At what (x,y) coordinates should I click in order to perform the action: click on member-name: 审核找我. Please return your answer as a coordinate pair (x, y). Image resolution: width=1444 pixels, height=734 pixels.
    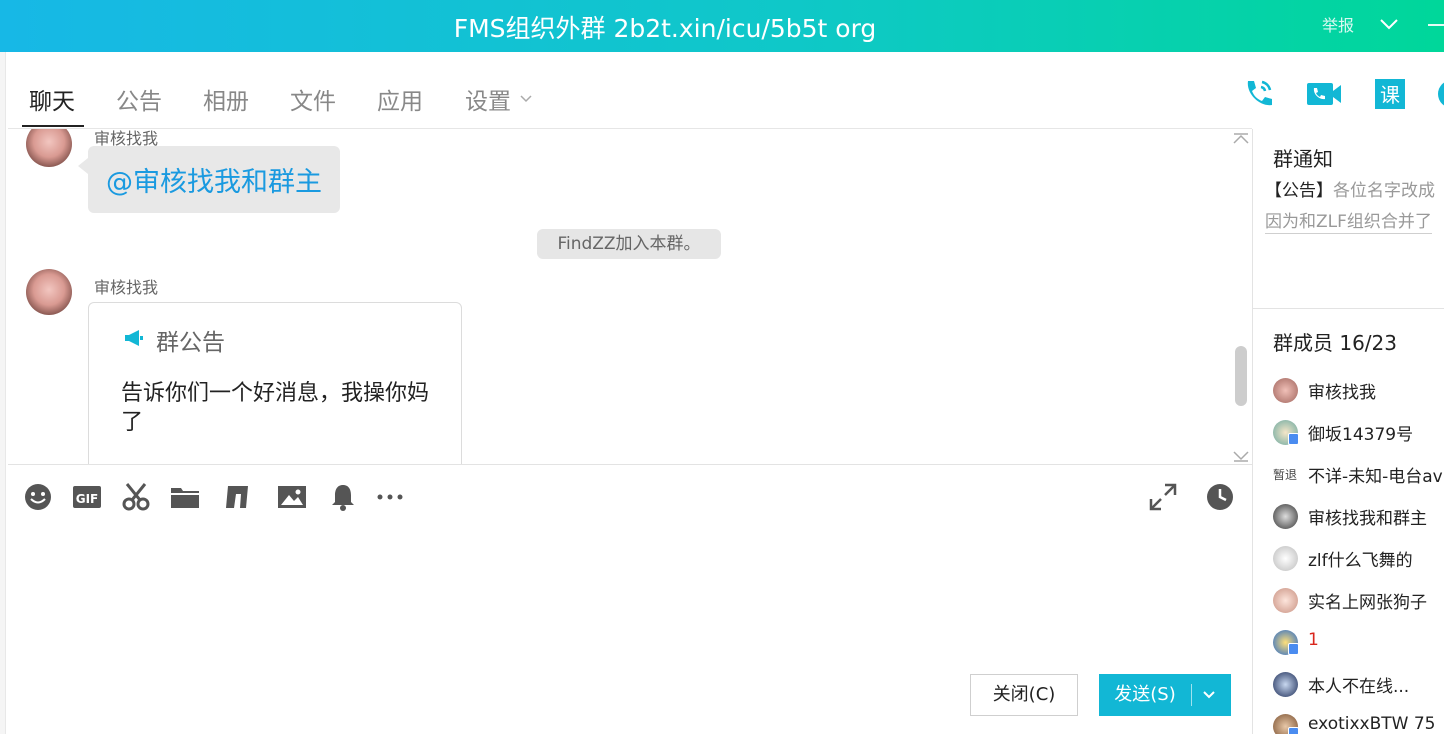
    Looking at the image, I should click on (1342, 393).